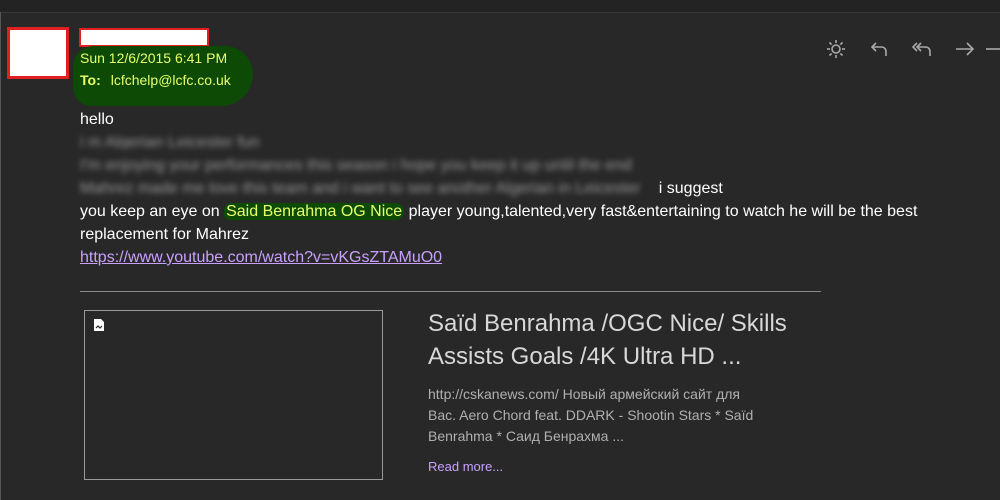 Image resolution: width=1000 pixels, height=500 pixels. I want to click on sender-avatar-redacted, so click(38, 53).